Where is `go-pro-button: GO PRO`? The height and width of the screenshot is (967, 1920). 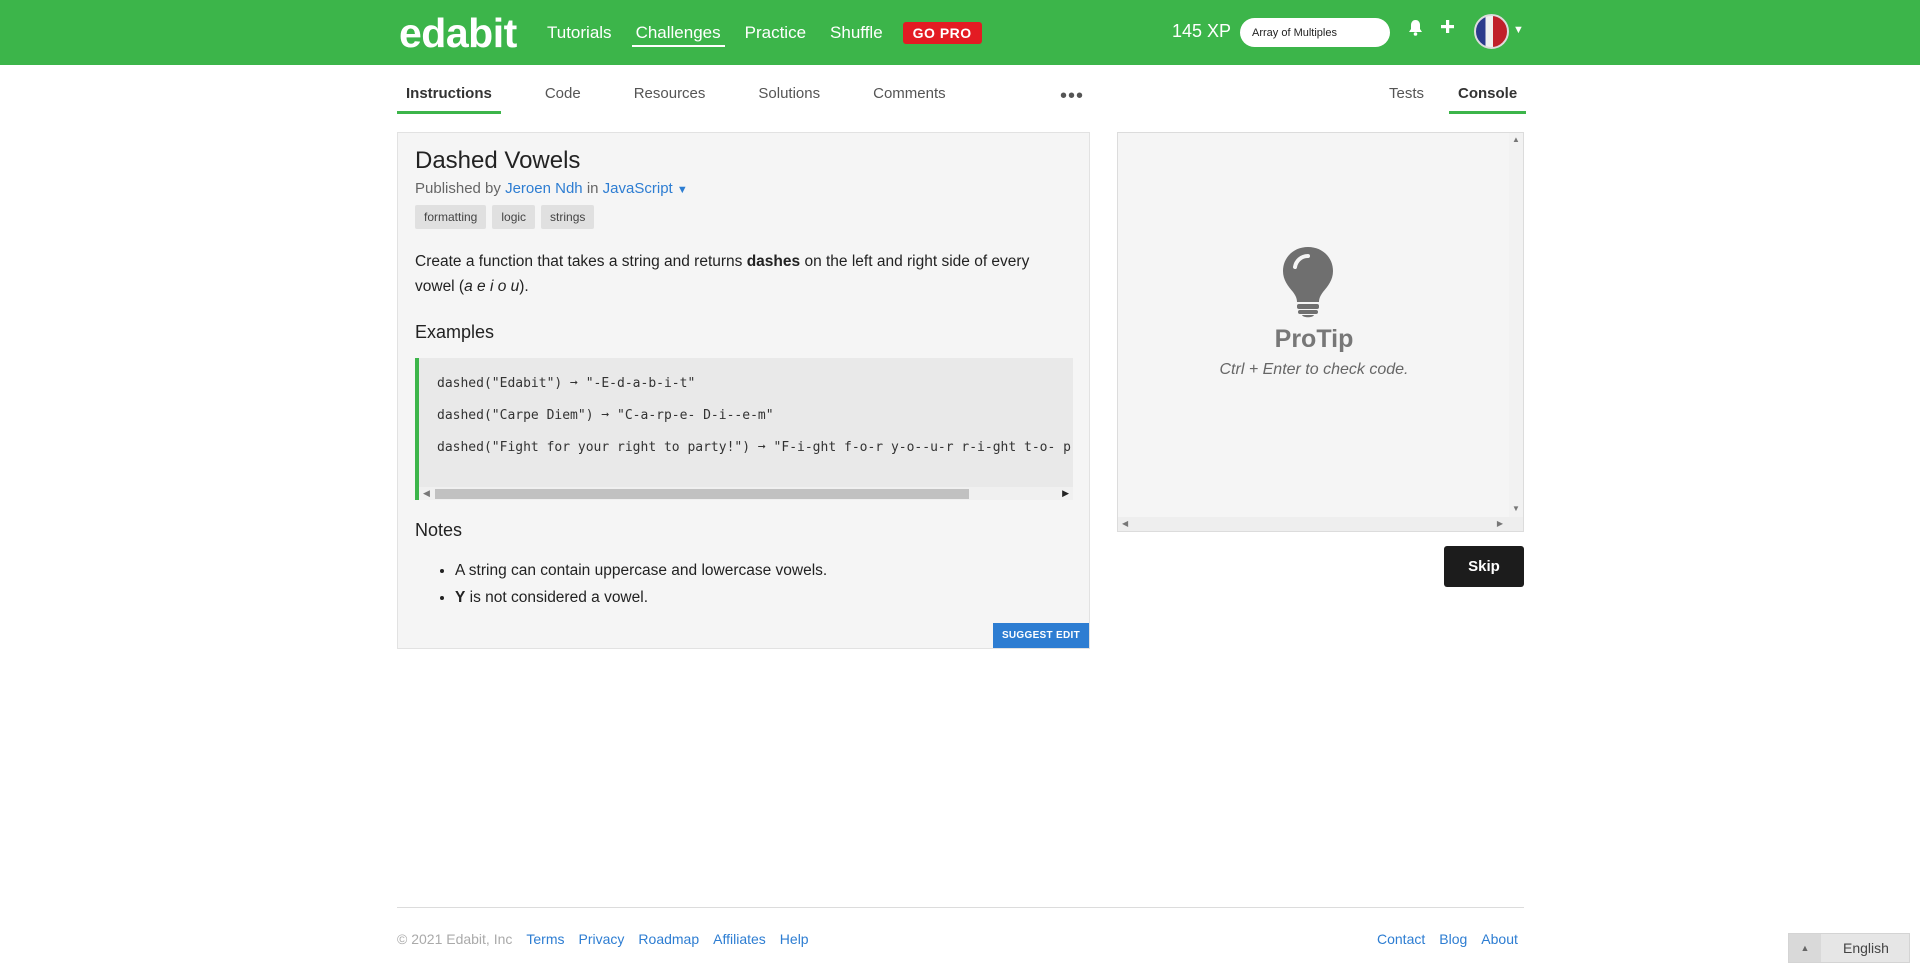
go-pro-button: GO PRO is located at coordinates (942, 32).